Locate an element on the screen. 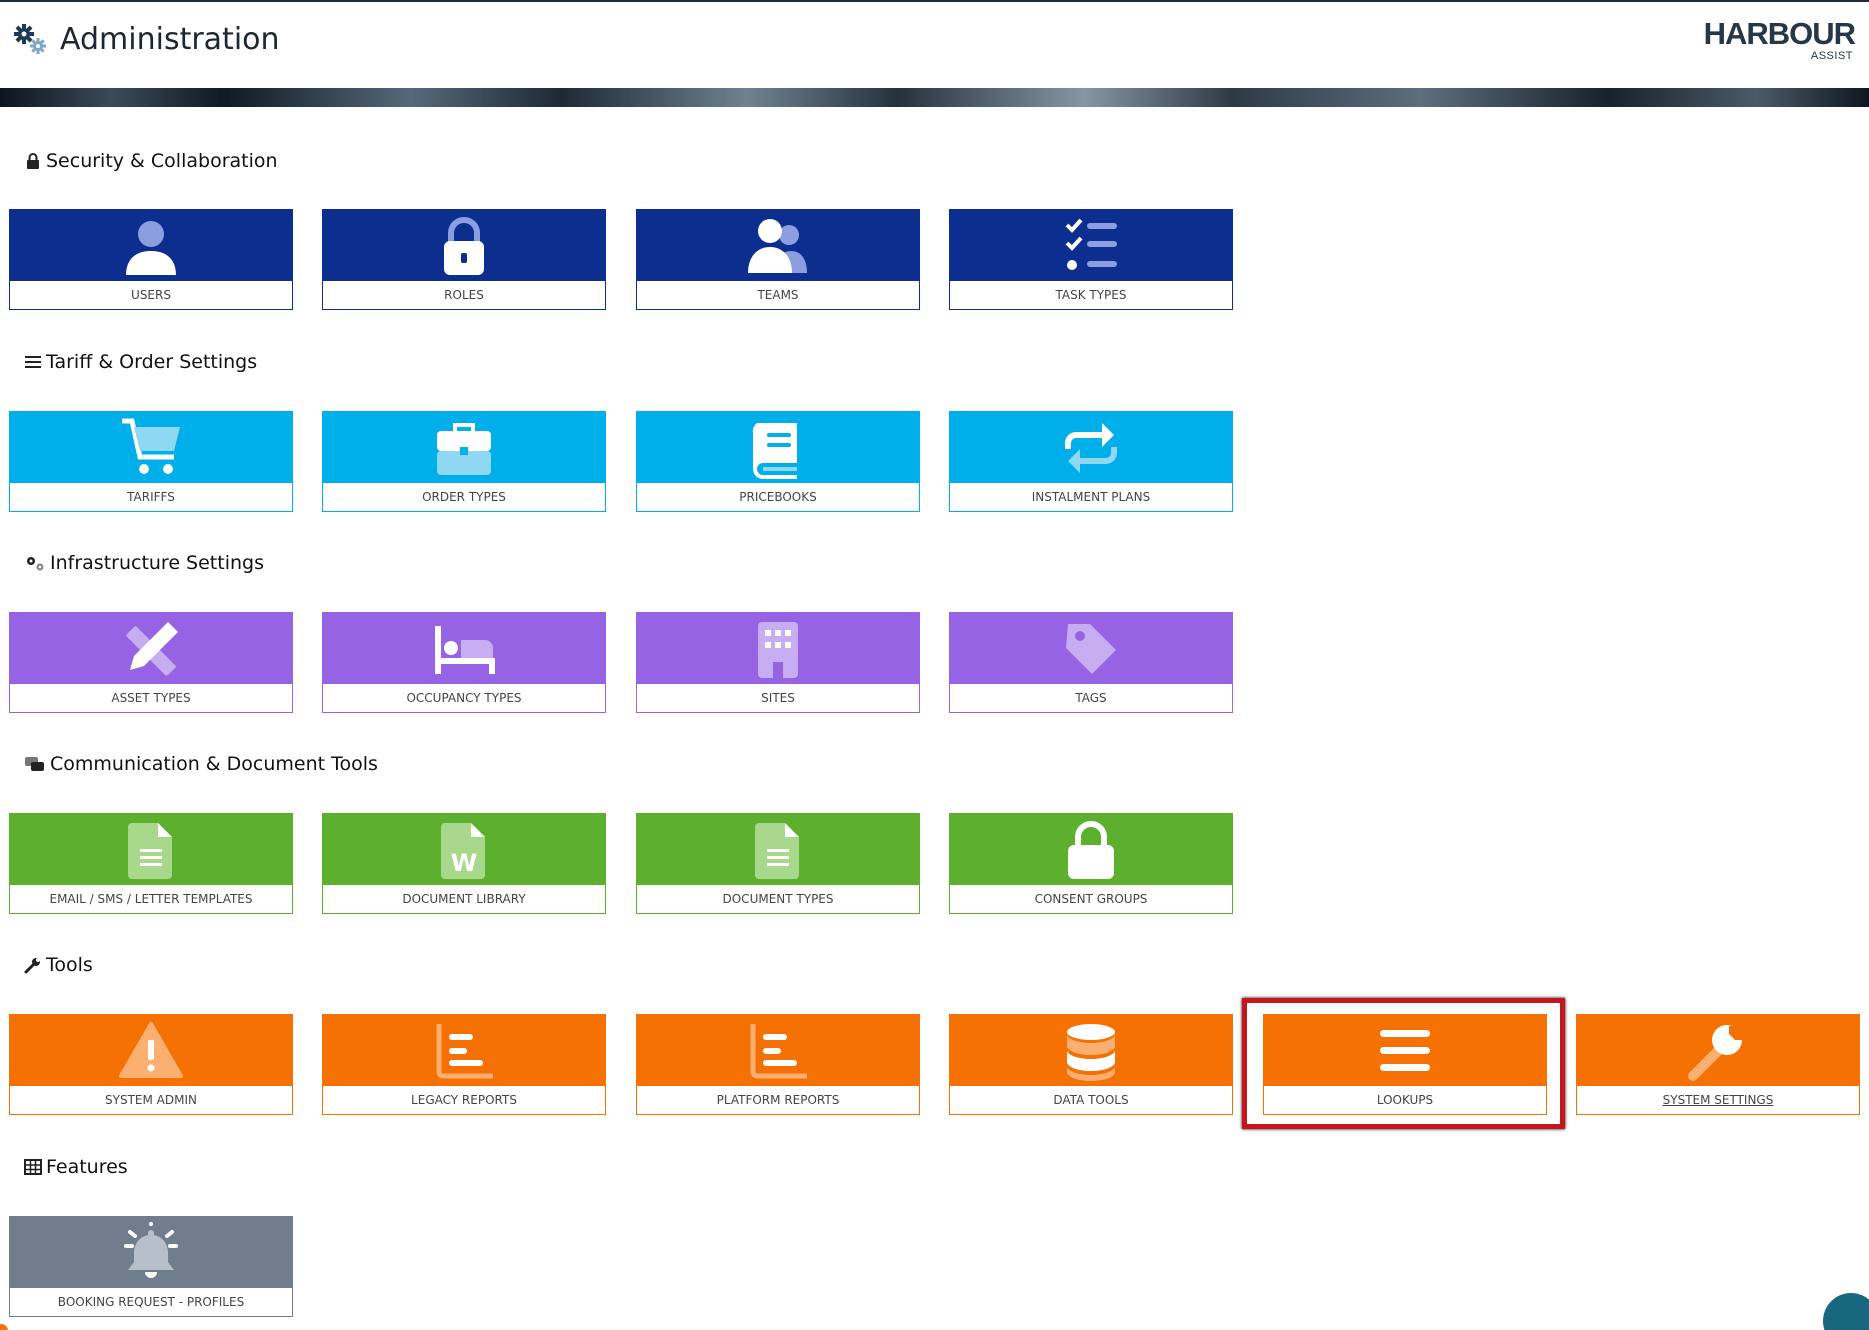 The width and height of the screenshot is (1869, 1330). tile-platform-reports: PLATFORM REPORTS is located at coordinates (778, 1064).